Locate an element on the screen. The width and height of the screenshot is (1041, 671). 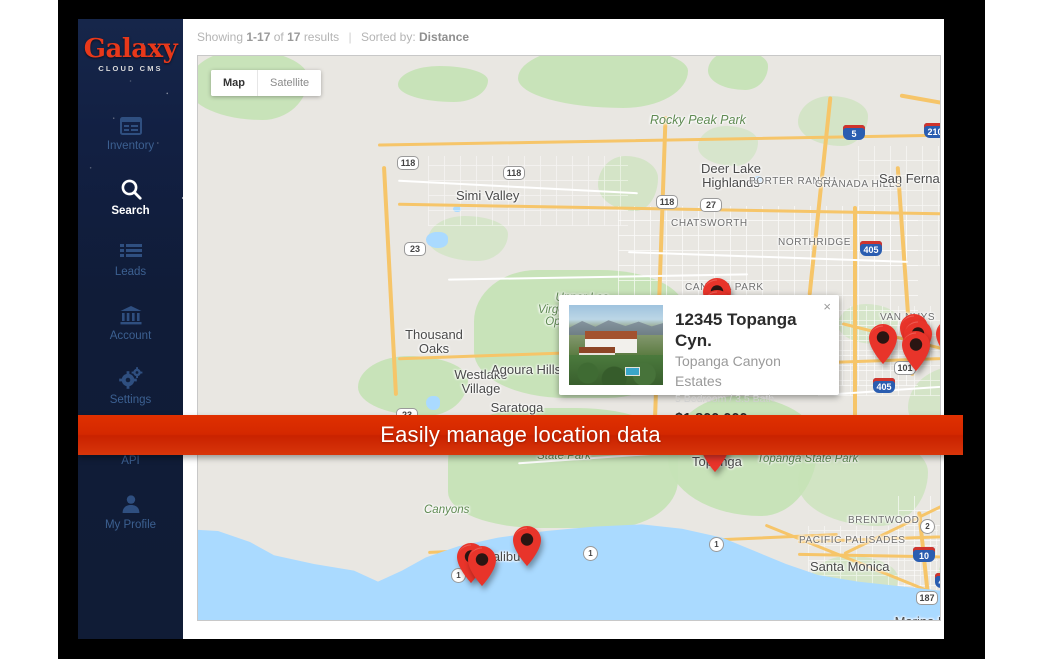
bank-icon is located at coordinates (131, 315).